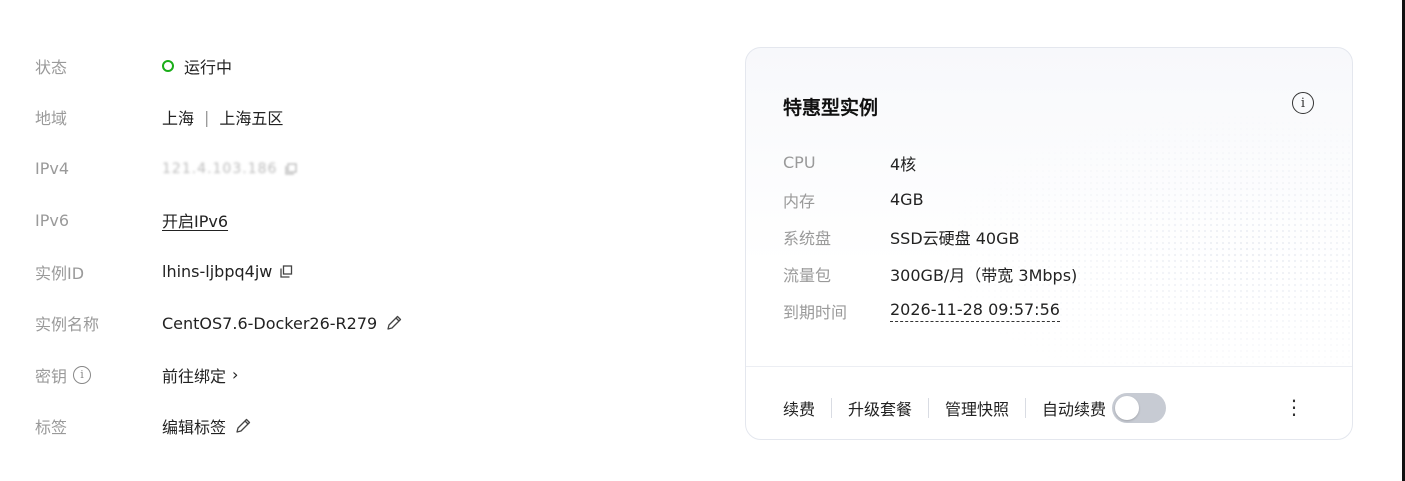 The width and height of the screenshot is (1405, 481). What do you see at coordinates (1074, 409) in the screenshot?
I see `auto-renew-label: 自动续费` at bounding box center [1074, 409].